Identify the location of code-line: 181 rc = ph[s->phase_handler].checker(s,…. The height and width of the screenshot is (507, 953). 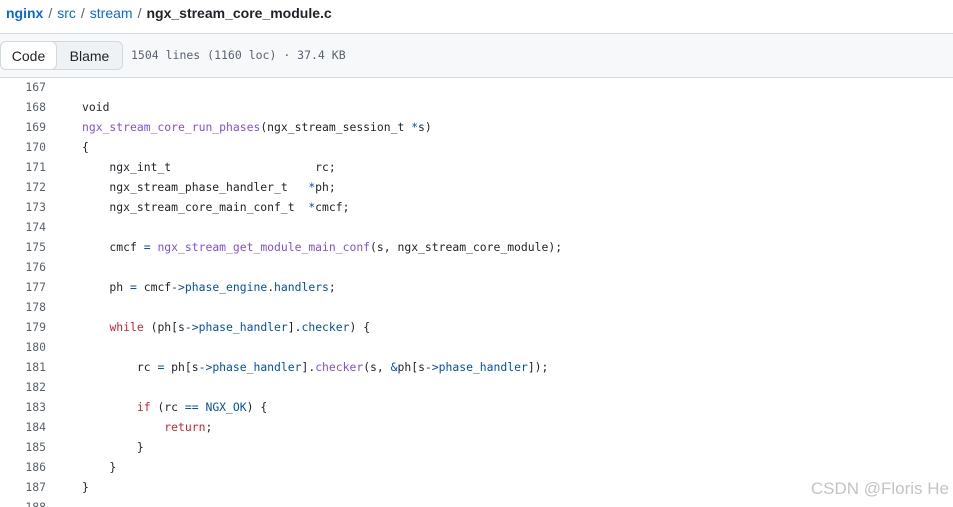
(476, 367).